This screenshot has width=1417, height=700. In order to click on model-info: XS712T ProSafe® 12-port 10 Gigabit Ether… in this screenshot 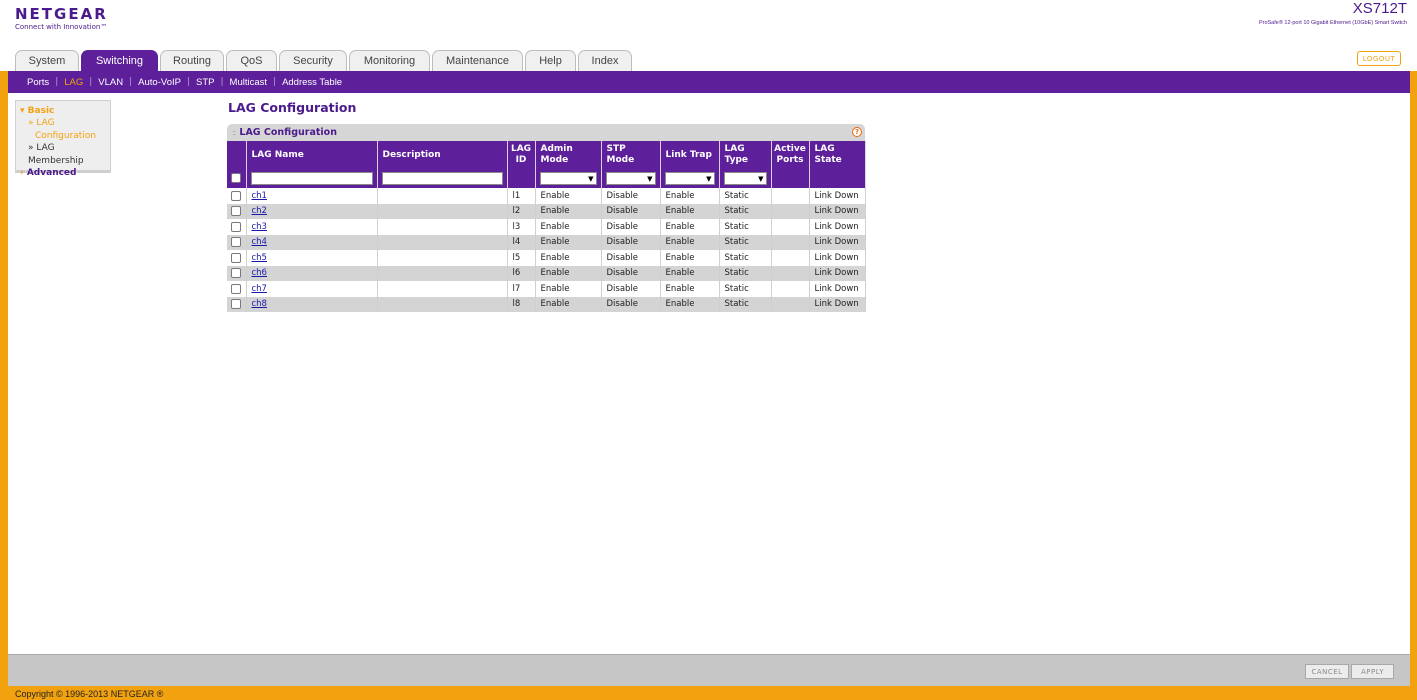, I will do `click(1333, 13)`.